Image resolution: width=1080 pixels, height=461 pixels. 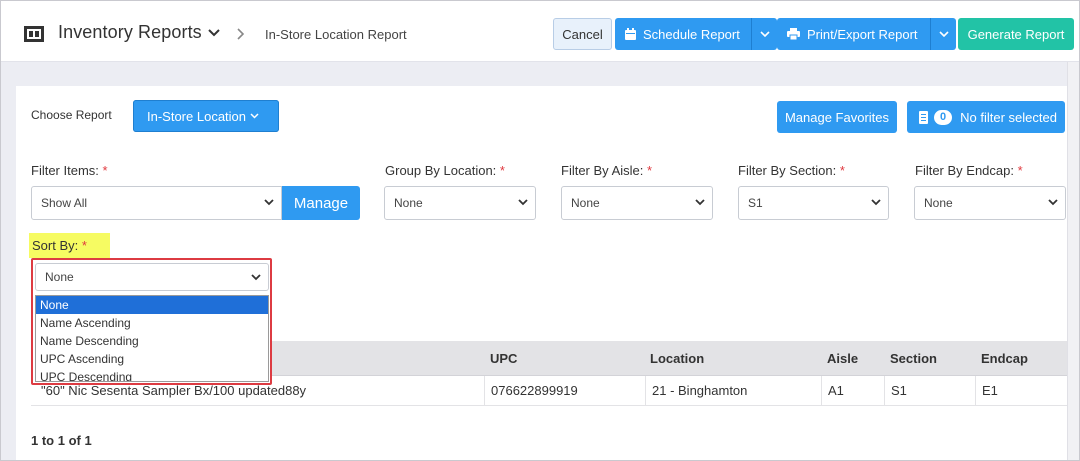 What do you see at coordinates (913, 358) in the screenshot?
I see `column-section: Section` at bounding box center [913, 358].